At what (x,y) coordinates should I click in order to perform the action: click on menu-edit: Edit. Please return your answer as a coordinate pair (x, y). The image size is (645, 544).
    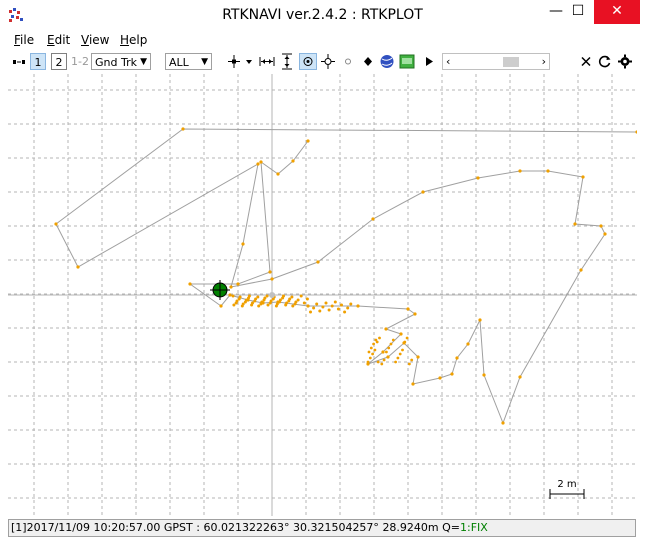
    Looking at the image, I should click on (58, 40).